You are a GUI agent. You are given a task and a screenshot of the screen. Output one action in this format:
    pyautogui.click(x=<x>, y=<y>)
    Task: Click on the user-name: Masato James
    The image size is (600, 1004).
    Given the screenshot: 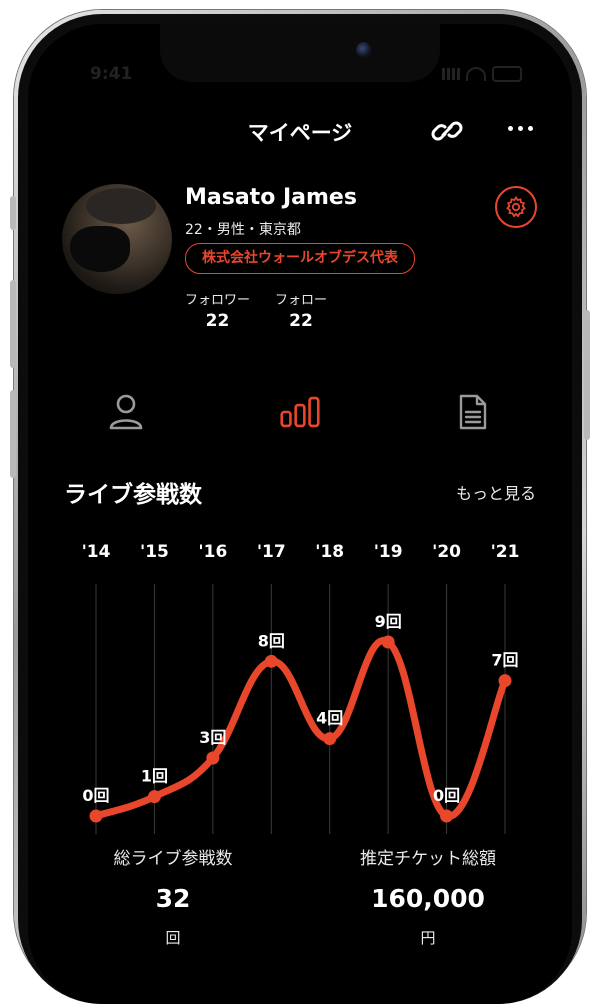 What is the action you would take?
    pyautogui.click(x=271, y=197)
    